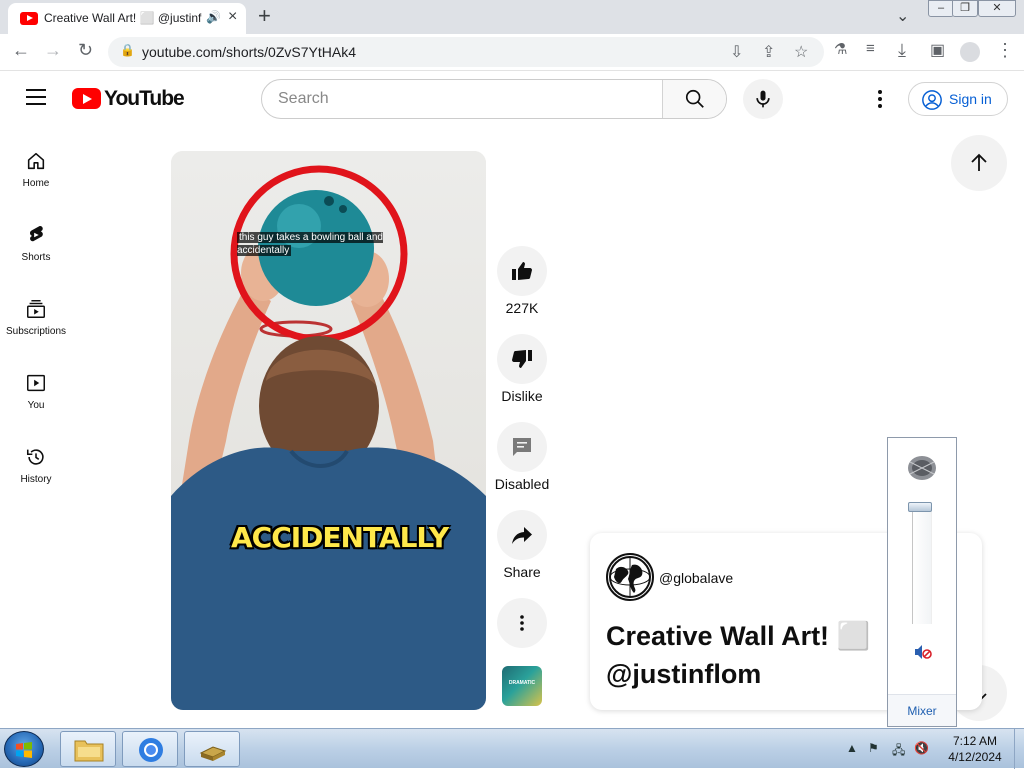 Image resolution: width=1024 pixels, height=769 pixels. I want to click on more-vert-icon, so click(522, 623).